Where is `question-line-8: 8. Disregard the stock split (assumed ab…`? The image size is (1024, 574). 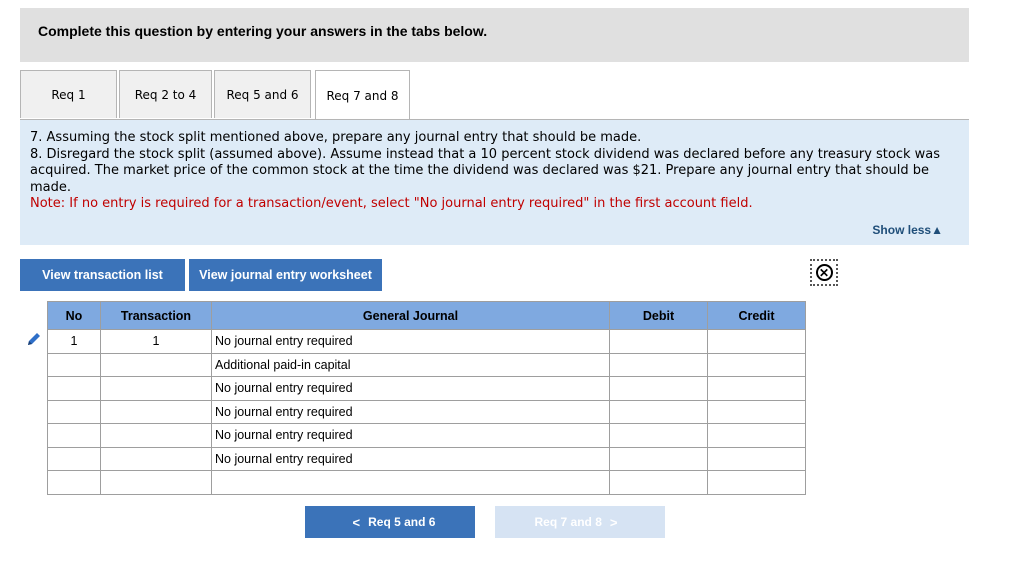
question-line-8: 8. Disregard the stock split (assumed ab… is located at coordinates (485, 170).